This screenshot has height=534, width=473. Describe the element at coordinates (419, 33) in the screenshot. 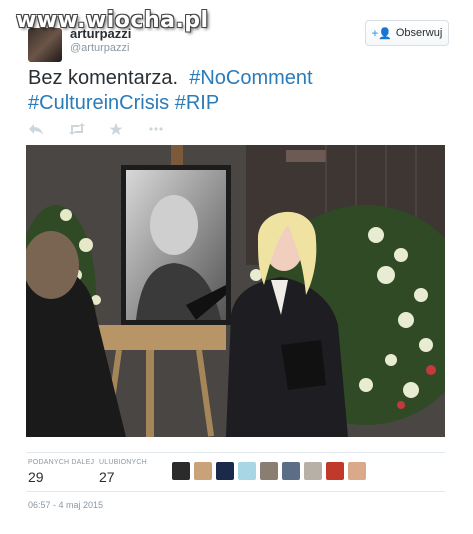

I see `follow-button-label: Obserwuj` at that location.